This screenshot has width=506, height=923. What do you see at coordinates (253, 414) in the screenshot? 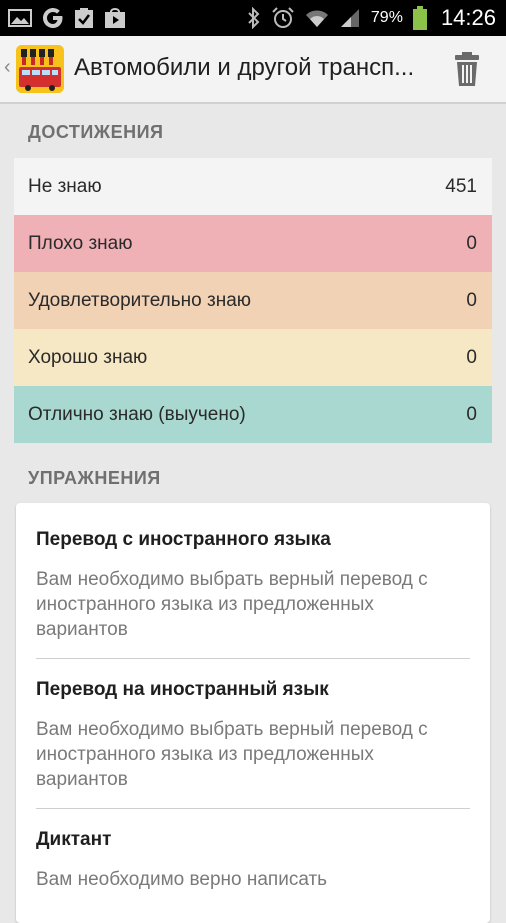
I see `stat-row-excellent: Отлично знаю (выучено) 0` at bounding box center [253, 414].